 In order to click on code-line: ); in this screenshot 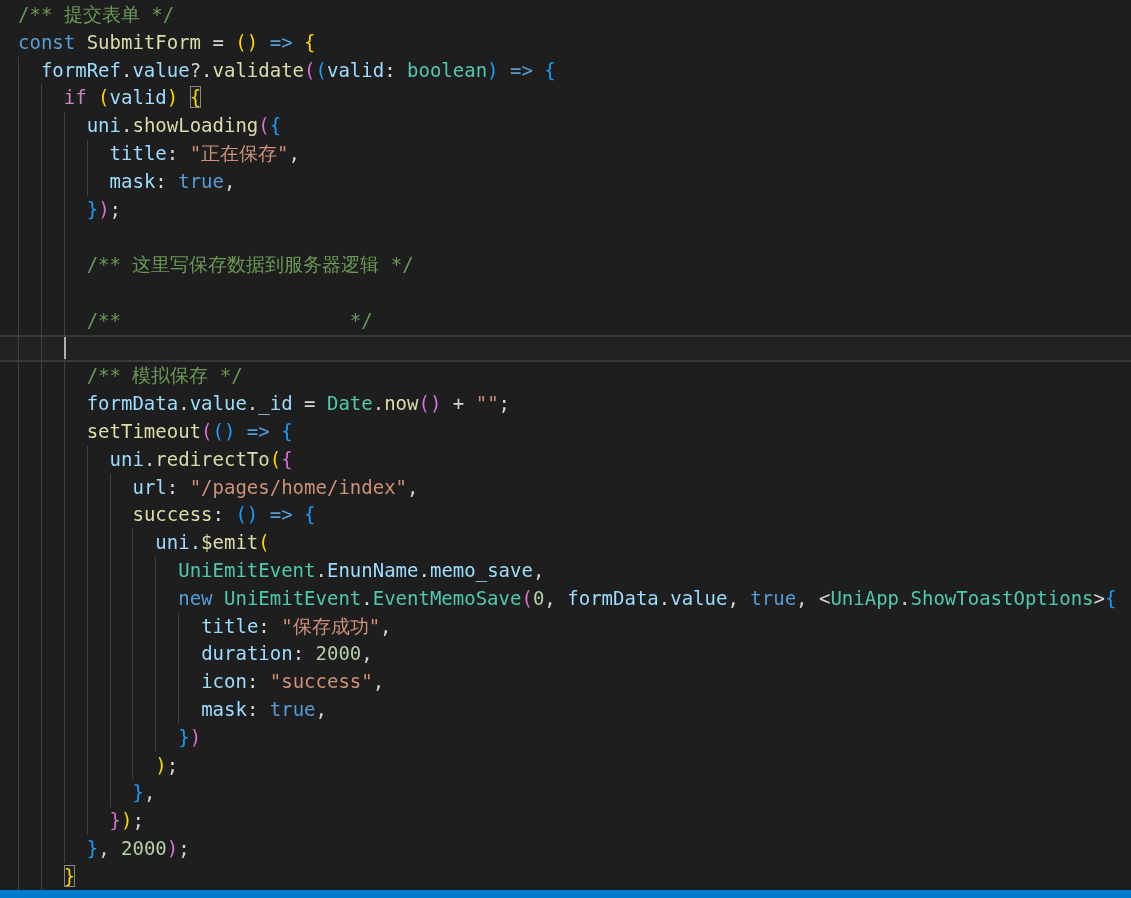, I will do `click(167, 765)`.